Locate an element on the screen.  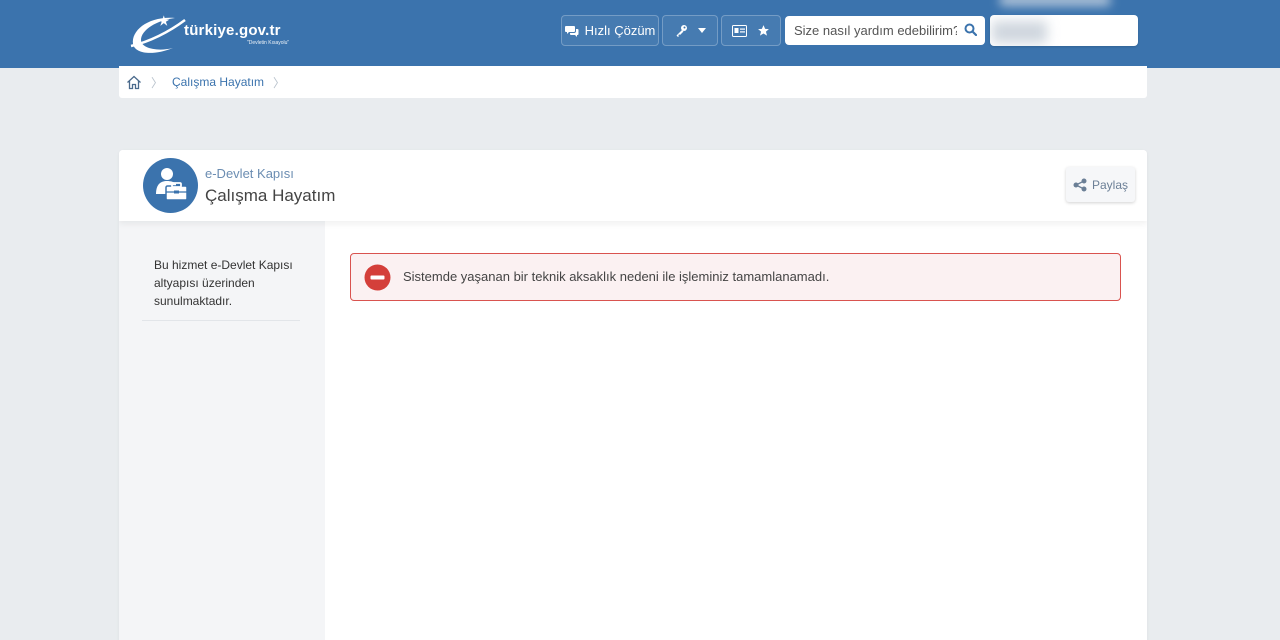
key-icon is located at coordinates (681, 31).